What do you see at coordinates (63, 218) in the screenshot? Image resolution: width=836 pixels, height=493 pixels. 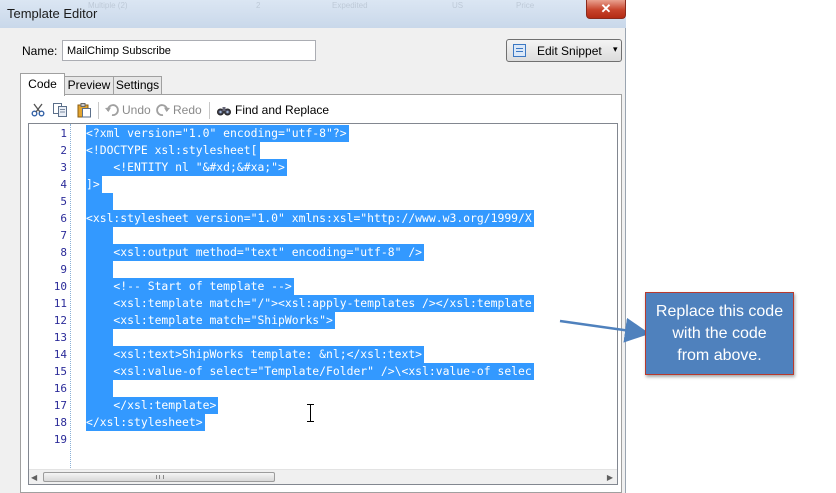 I see `line-number: 6` at bounding box center [63, 218].